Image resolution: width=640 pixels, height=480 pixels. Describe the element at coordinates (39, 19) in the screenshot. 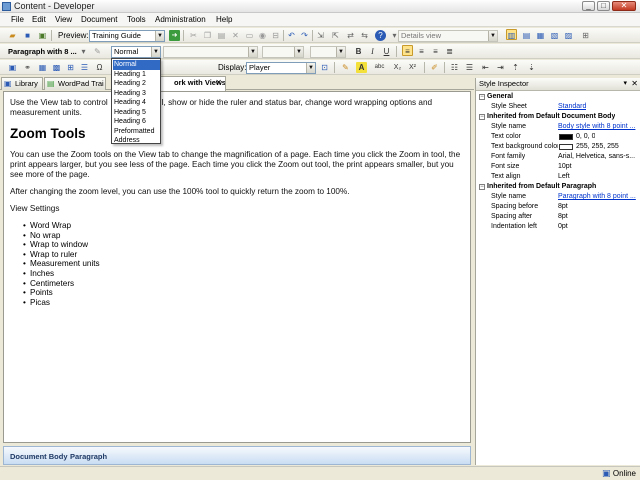

I see `menu-edit: Edit` at that location.